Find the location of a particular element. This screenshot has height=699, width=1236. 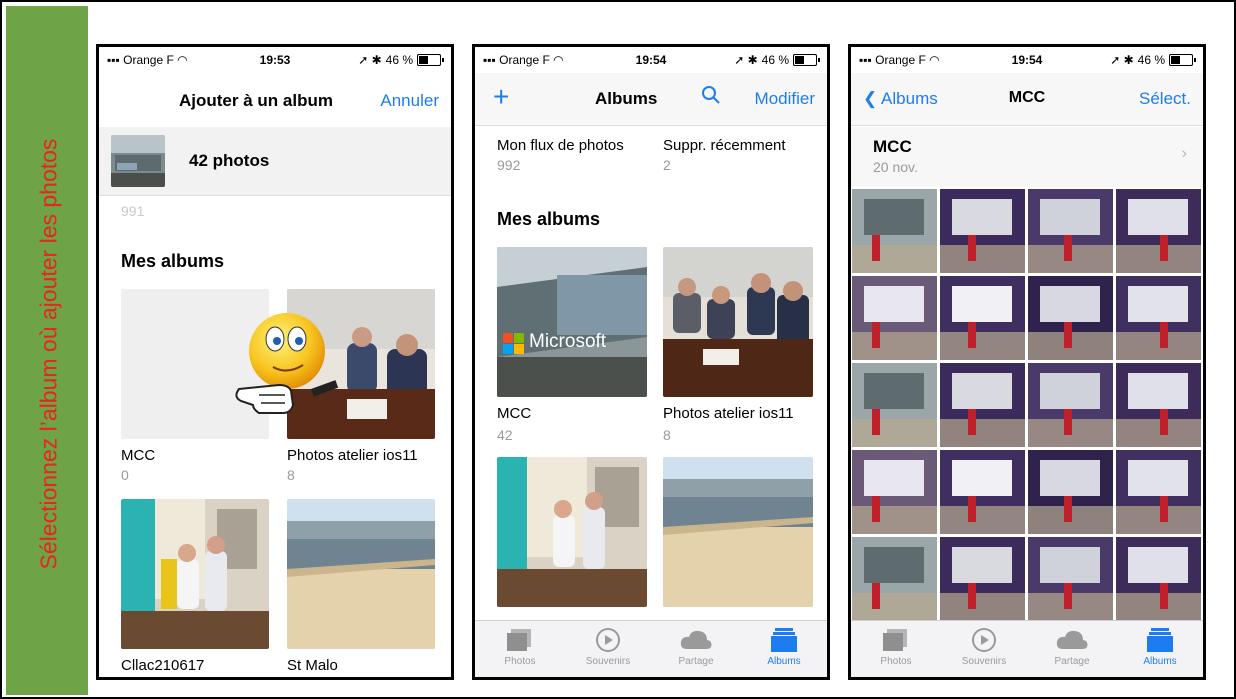

nav-bar: + Albums Modifier is located at coordinates (651, 99).